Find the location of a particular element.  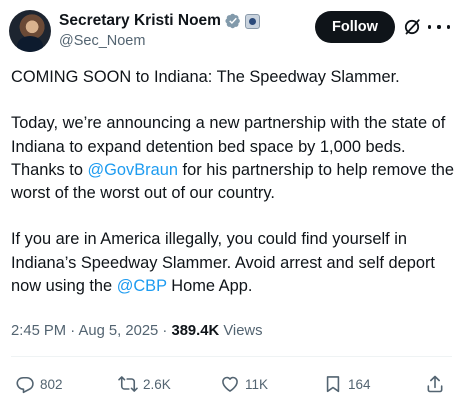

bookmark-button: 164 is located at coordinates (347, 384).